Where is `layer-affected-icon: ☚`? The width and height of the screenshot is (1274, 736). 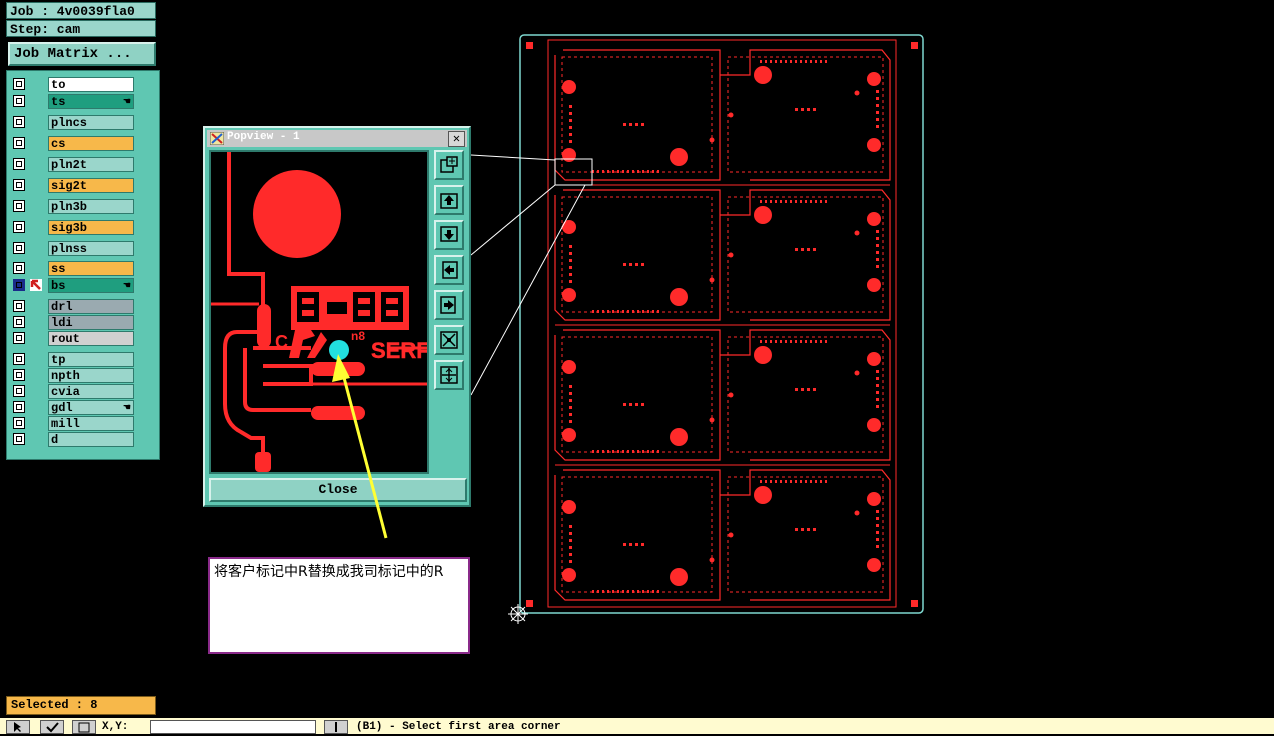
layer-affected-icon: ☚ is located at coordinates (126, 408).